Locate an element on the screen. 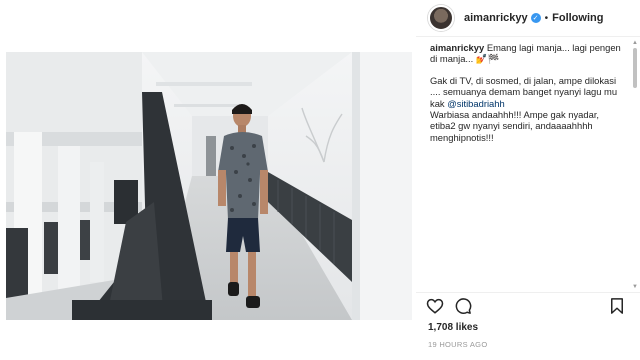 The image size is (640, 360). following-button: Following is located at coordinates (577, 18).